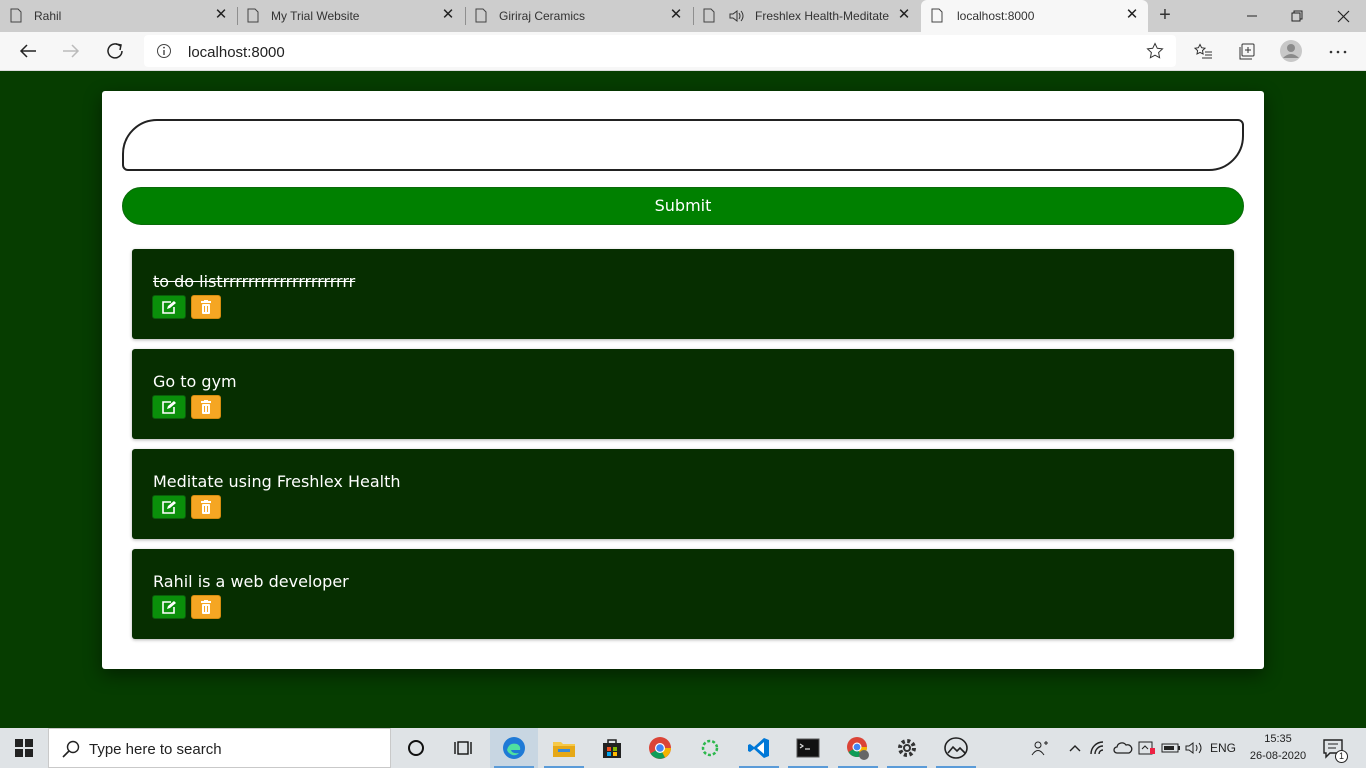  Describe the element at coordinates (683, 145) in the screenshot. I see `todo-input` at that location.